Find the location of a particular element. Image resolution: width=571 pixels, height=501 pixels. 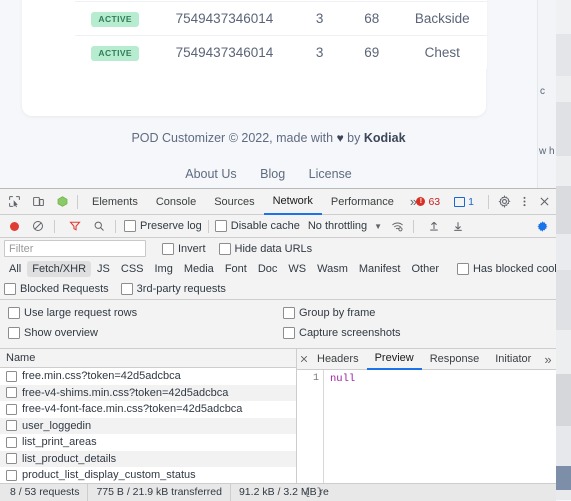

close-icon is located at coordinates (544, 202).